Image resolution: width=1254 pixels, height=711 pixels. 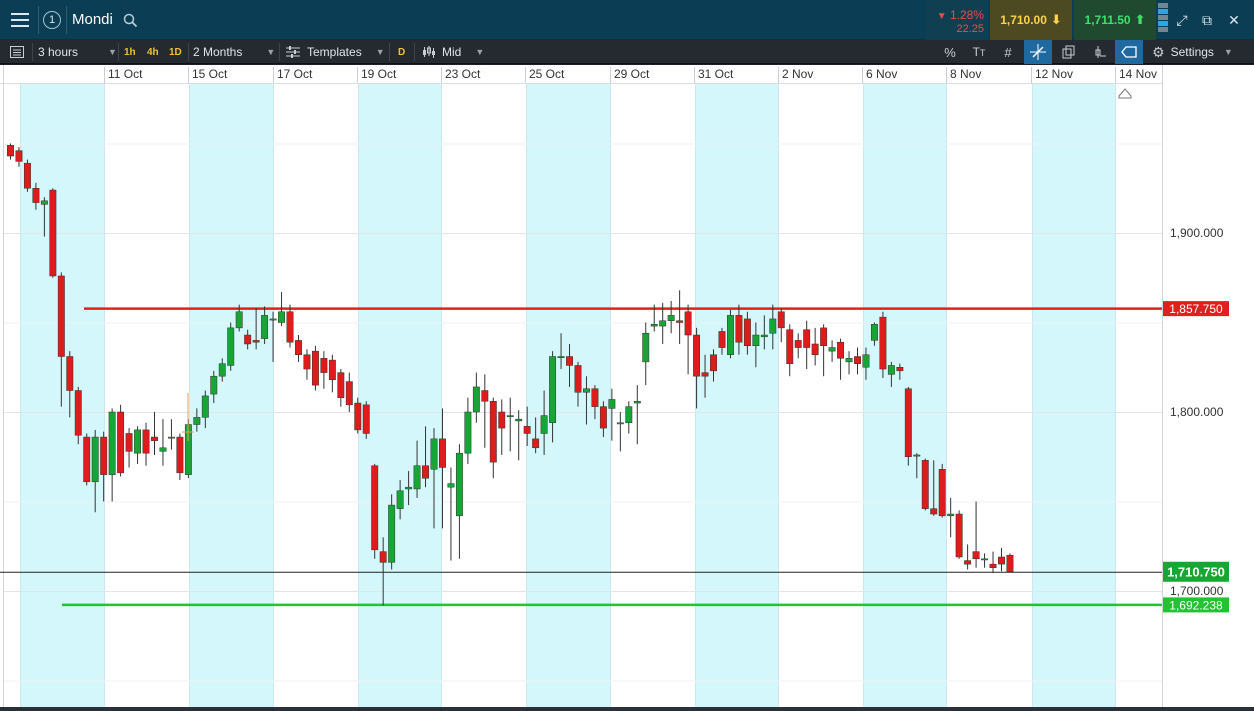 What do you see at coordinates (1196, 309) in the screenshot?
I see `resistance-price-label: 1,857.750` at bounding box center [1196, 309].